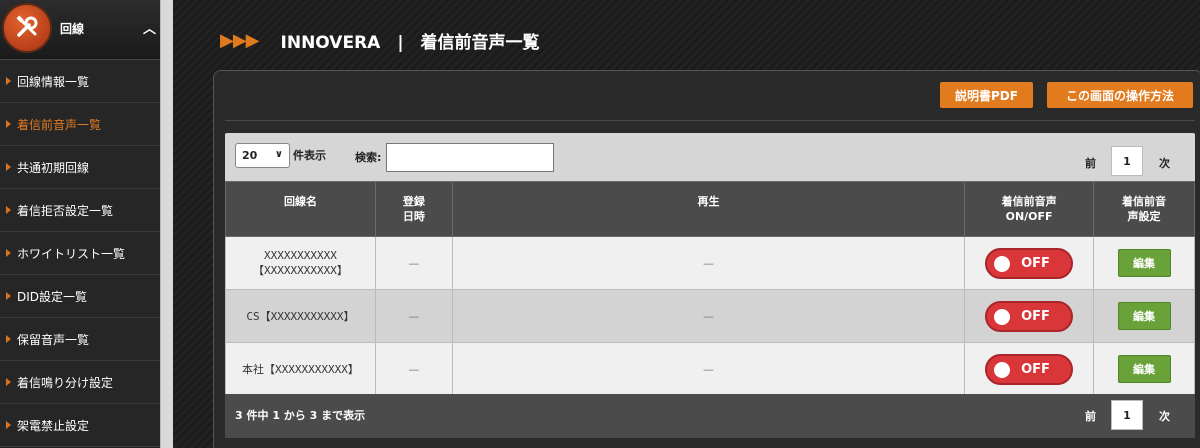 Image resolution: width=1200 pixels, height=448 pixels. What do you see at coordinates (300, 369) in the screenshot?
I see `line-name-cell: 本社【XXXXXXXXXXX】` at bounding box center [300, 369].